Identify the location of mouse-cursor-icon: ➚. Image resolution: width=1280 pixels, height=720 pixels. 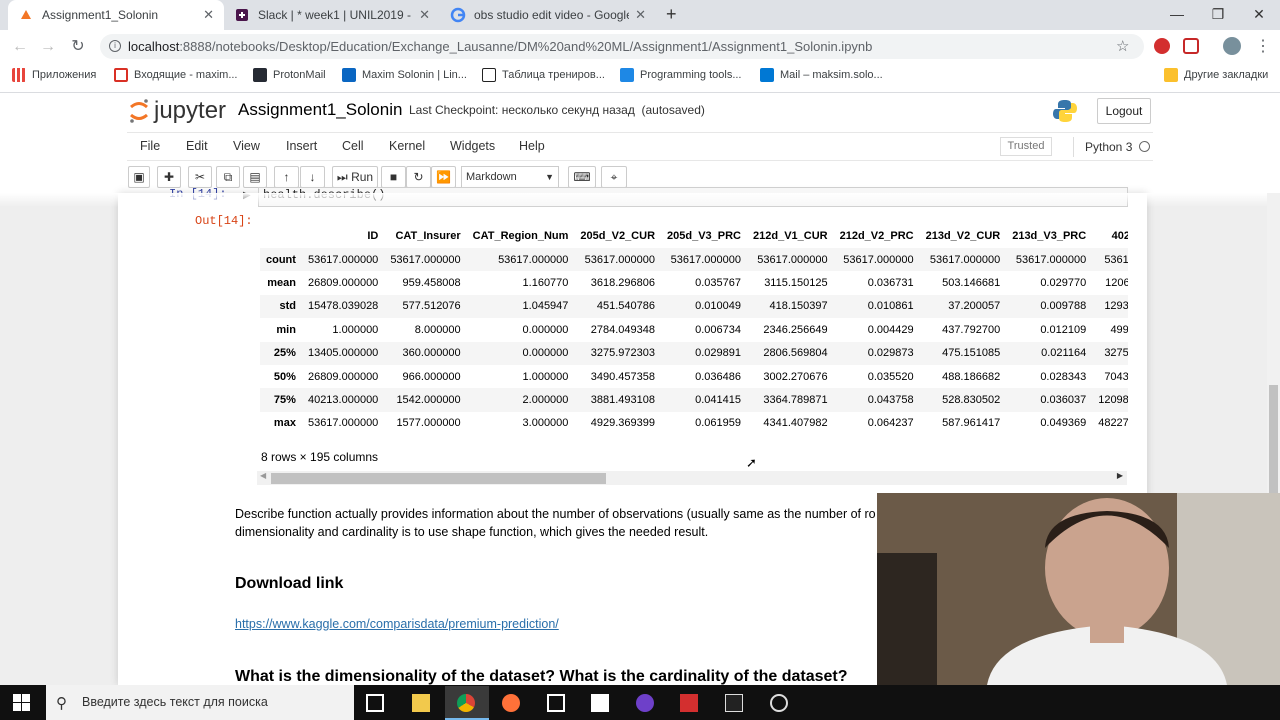
(751, 462).